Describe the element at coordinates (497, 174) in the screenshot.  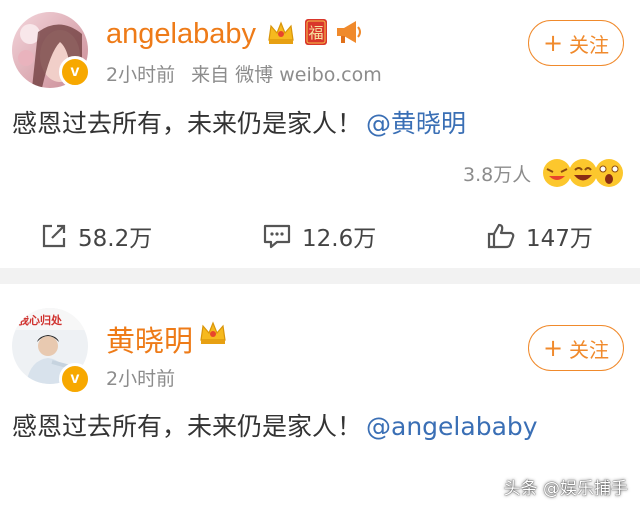
I see `reaction-count: 3.8万人` at that location.